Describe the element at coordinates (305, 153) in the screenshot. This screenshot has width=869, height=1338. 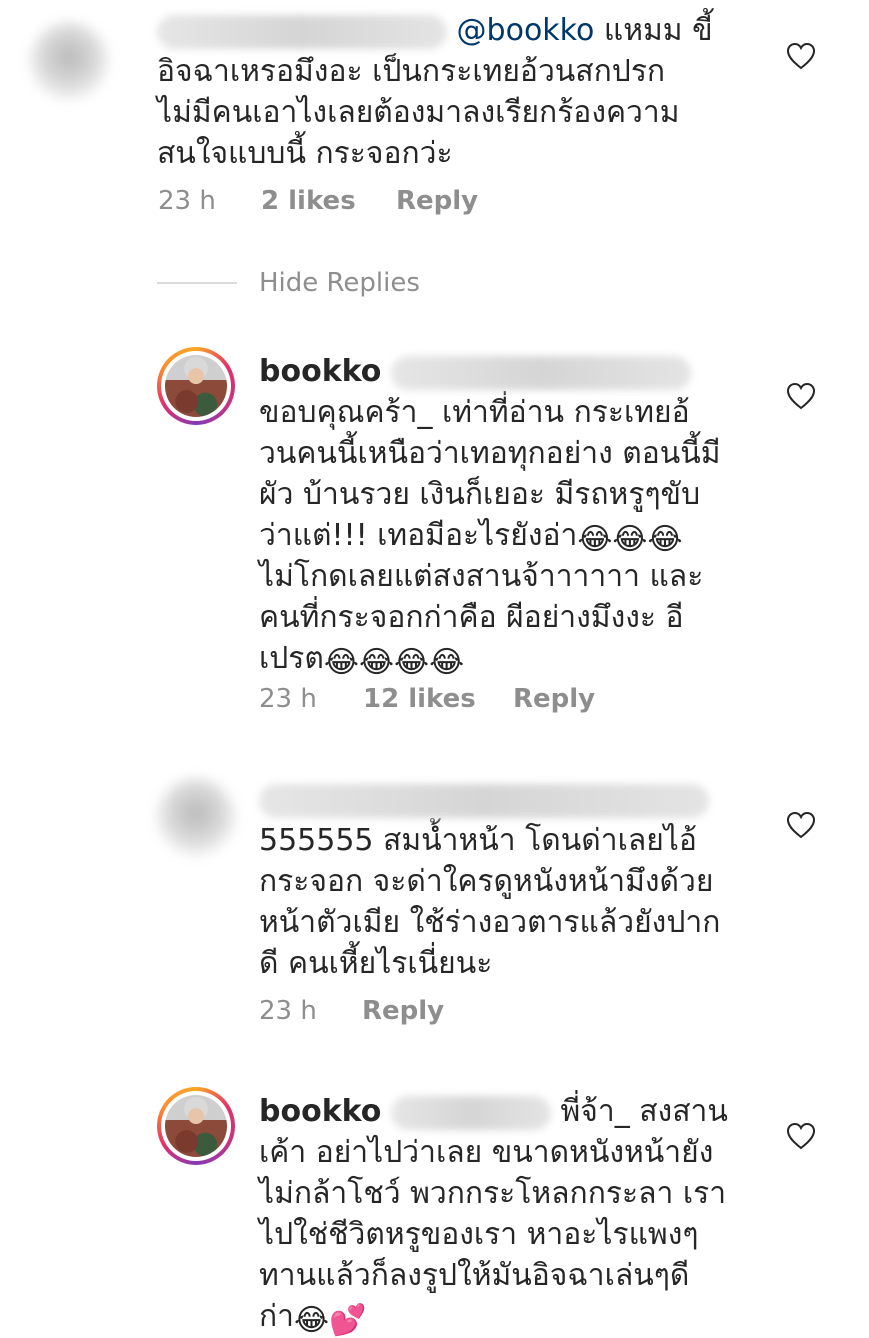
I see `comment-line: สนใจแบบนี้ กระจอกว่ะ` at that location.